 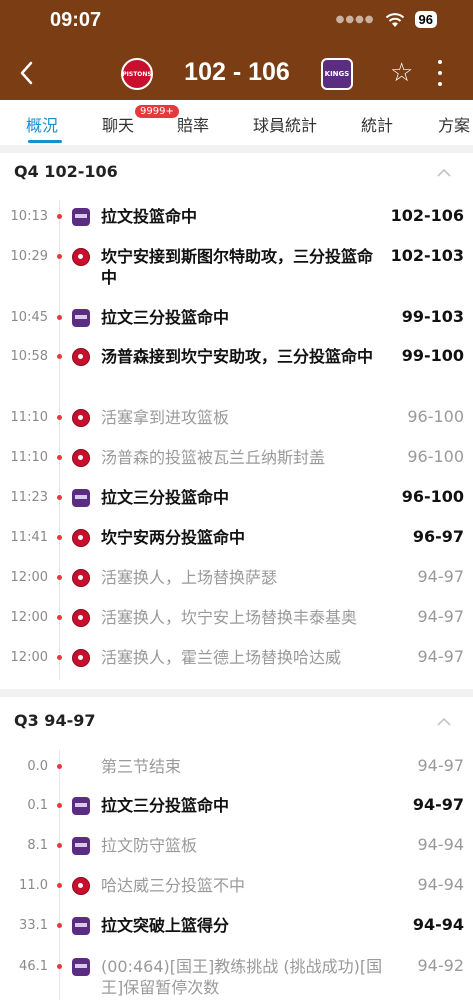 I want to click on event-description: 汤普森的投篮被瓦兰丘纳斯封盖, so click(x=213, y=457).